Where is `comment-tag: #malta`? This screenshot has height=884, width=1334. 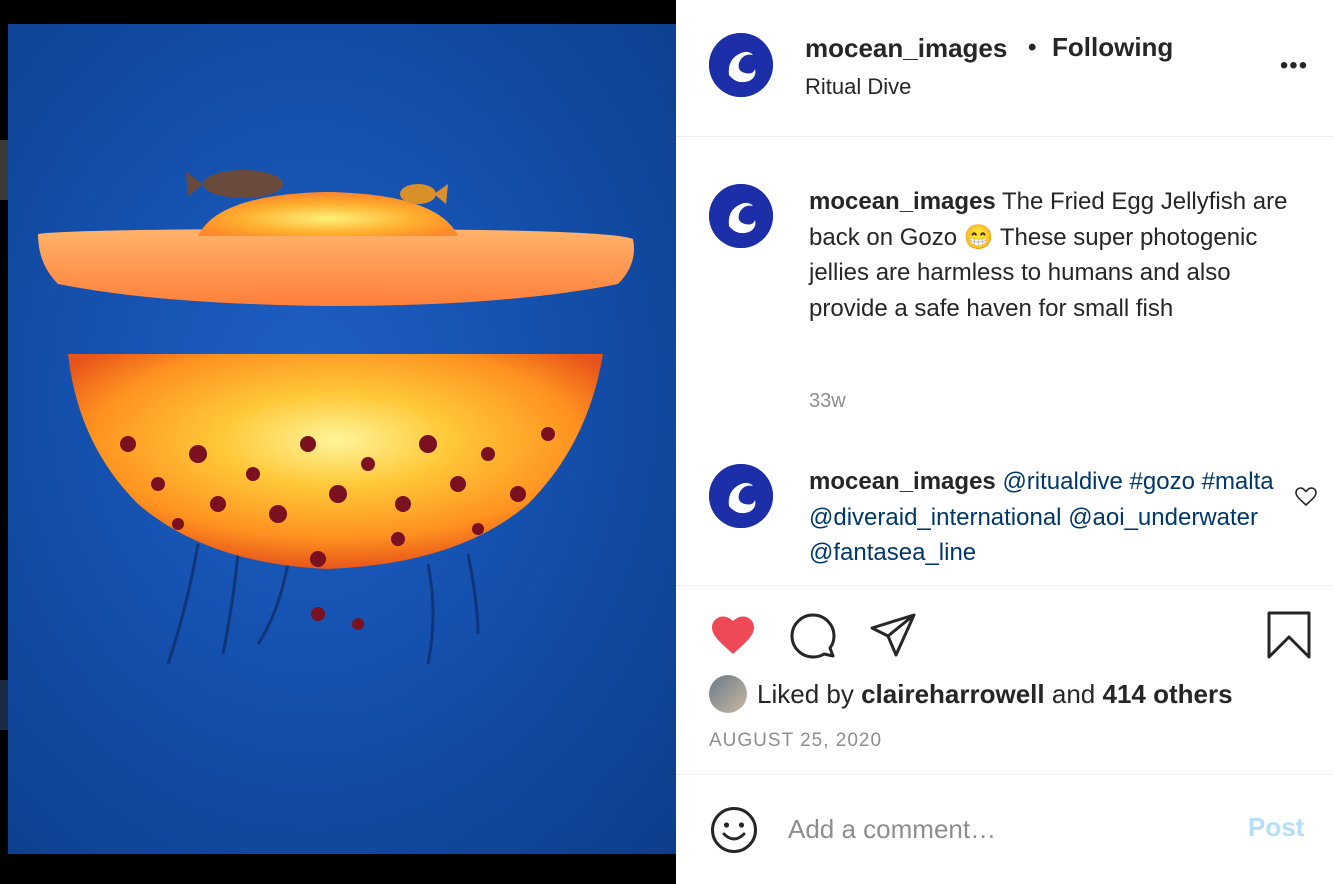
comment-tag: #malta is located at coordinates (1238, 481).